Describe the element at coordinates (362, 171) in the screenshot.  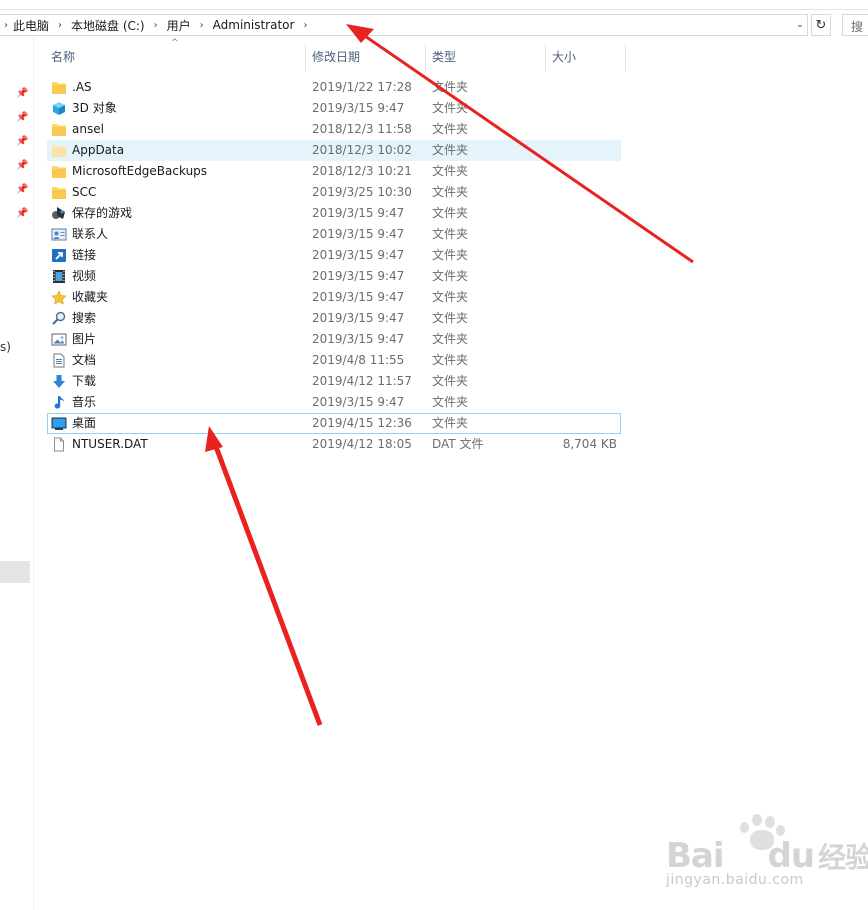
I see `file-date-modified: 2018/12/3 10:21` at that location.